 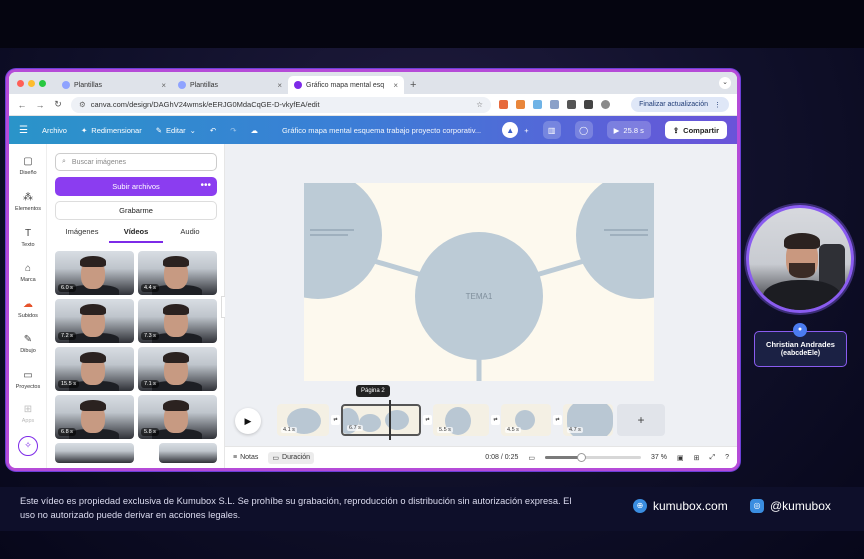 What do you see at coordinates (82, 104) in the screenshot?
I see `site-info-icon: ⚙` at bounding box center [82, 104].